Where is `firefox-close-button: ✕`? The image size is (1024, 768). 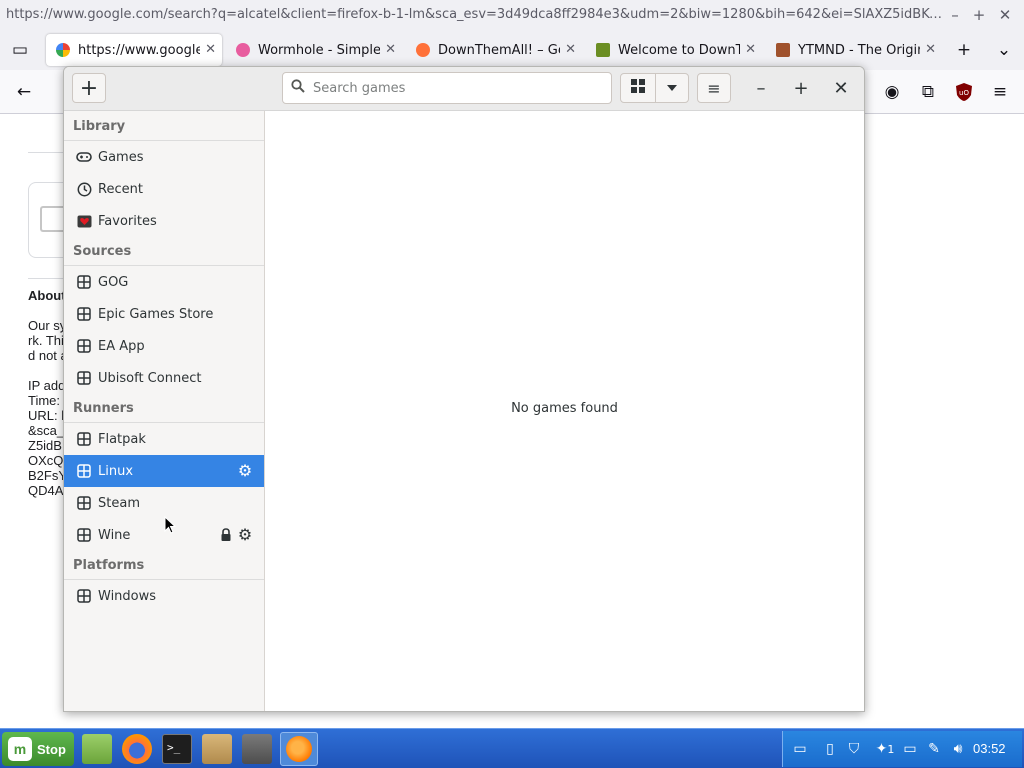
firefox-close-button: ✕ is located at coordinates (1005, 15).